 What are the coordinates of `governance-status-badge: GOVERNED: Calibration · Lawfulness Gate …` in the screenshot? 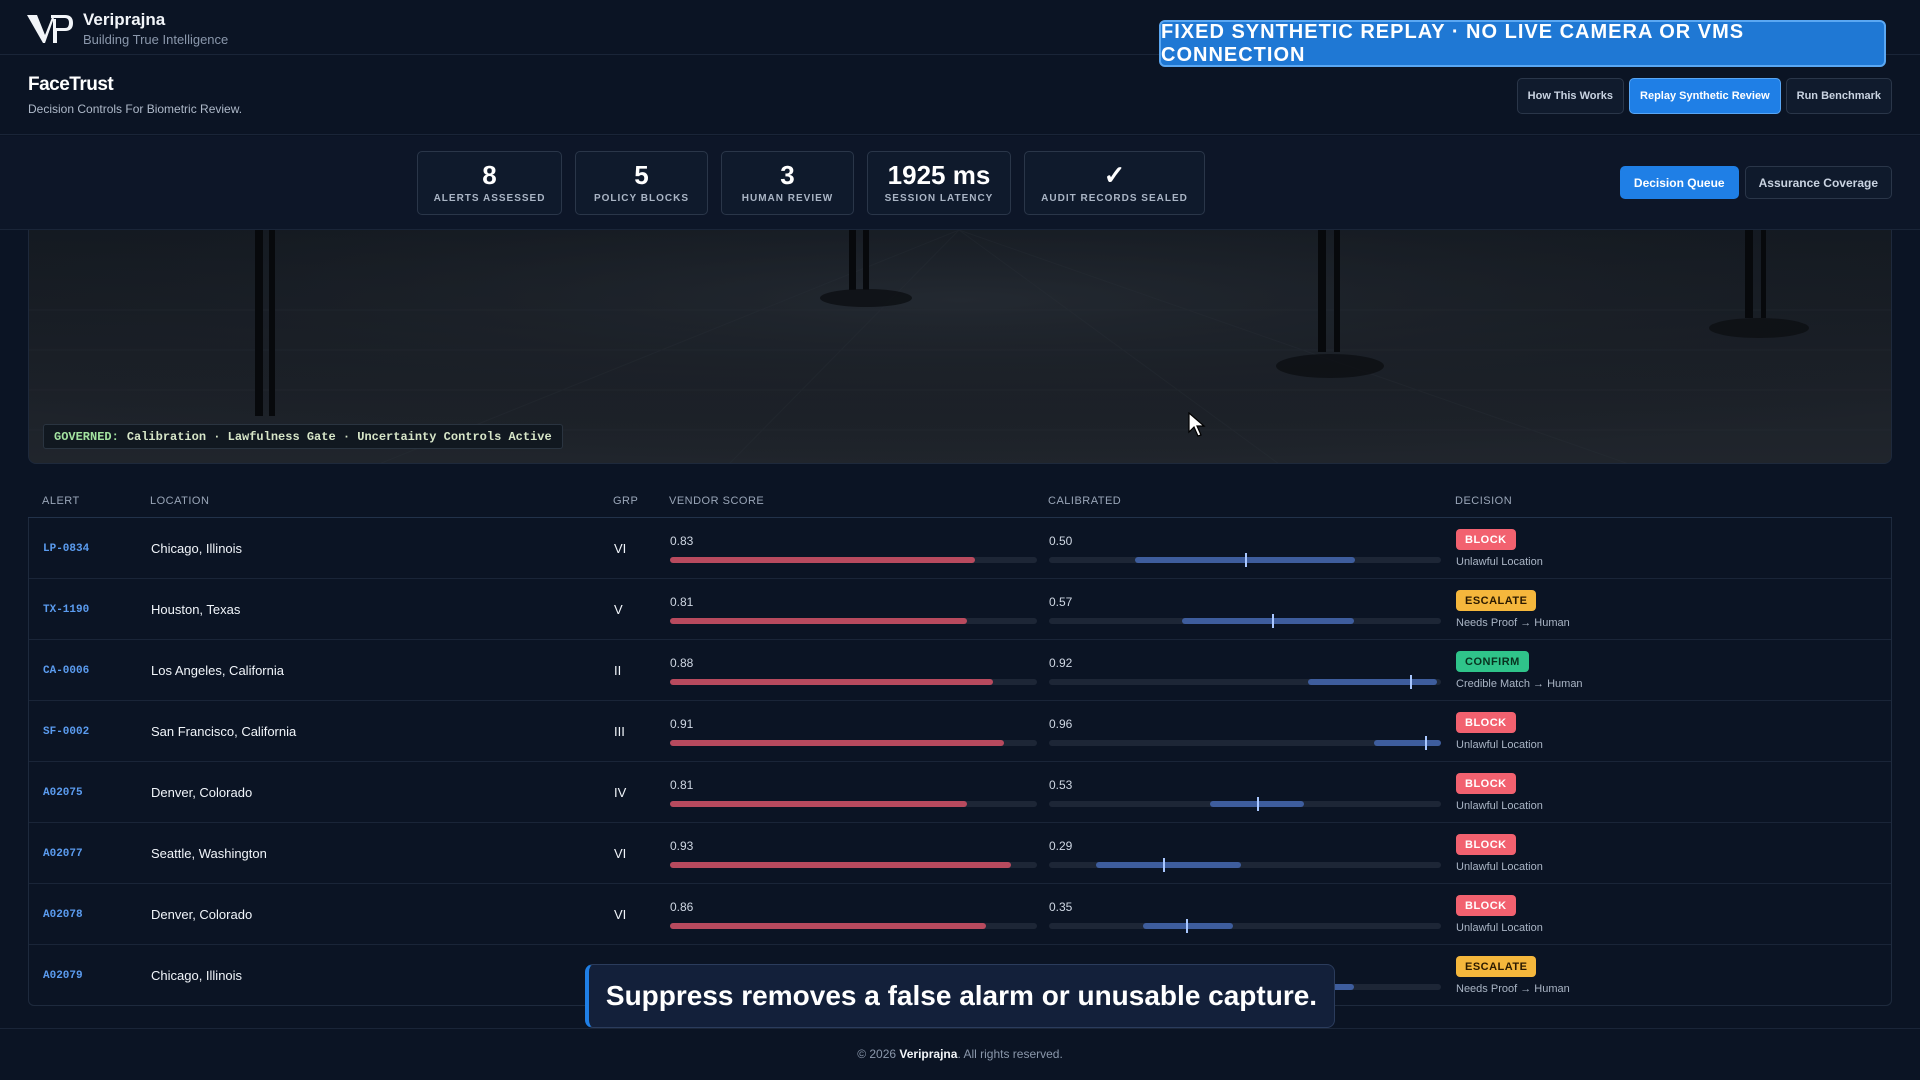 It's located at (303, 436).